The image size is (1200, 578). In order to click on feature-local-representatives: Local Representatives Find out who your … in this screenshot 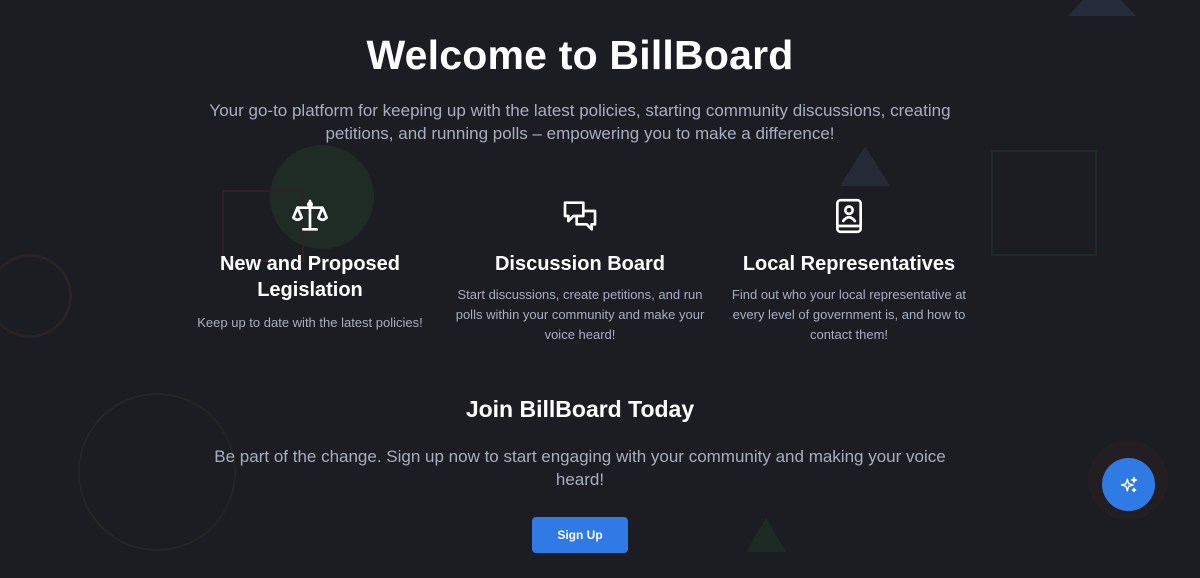, I will do `click(849, 270)`.